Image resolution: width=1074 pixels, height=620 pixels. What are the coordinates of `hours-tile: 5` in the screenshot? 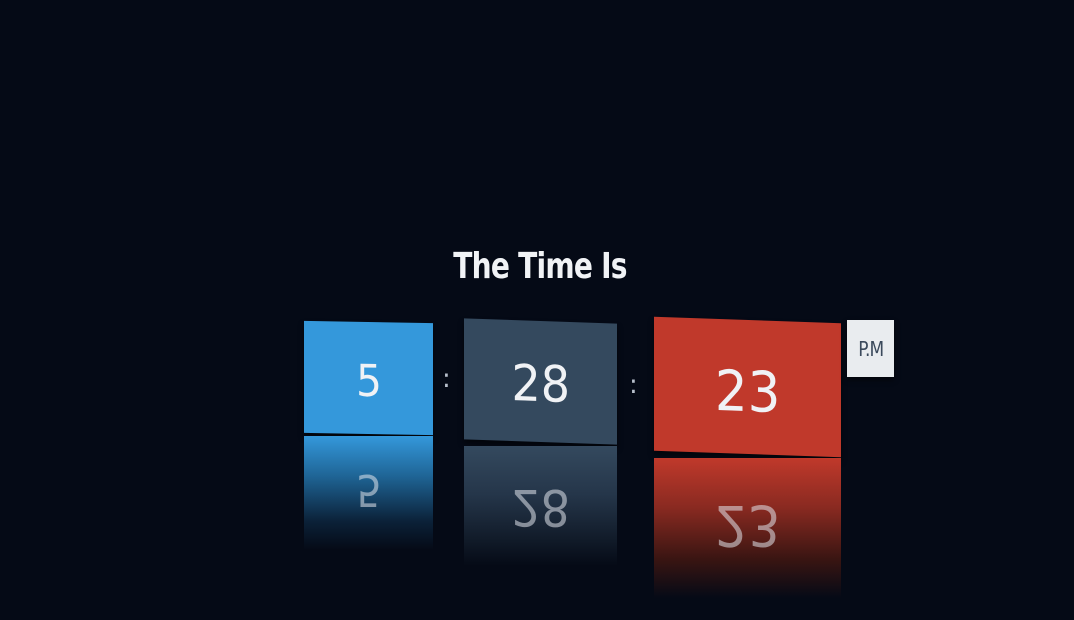 It's located at (368, 378).